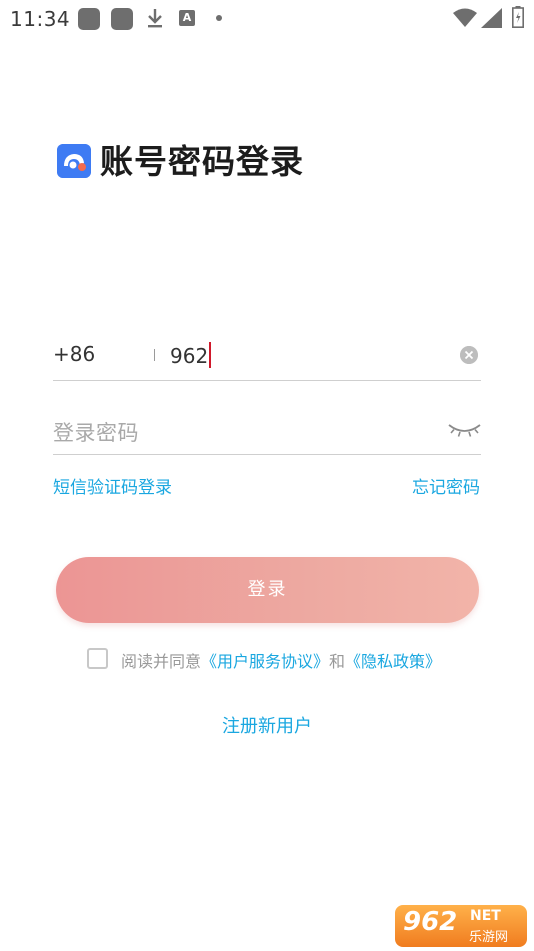 This screenshot has height=951, width=534. I want to click on status-bar: 11:34 A, so click(267, 19).